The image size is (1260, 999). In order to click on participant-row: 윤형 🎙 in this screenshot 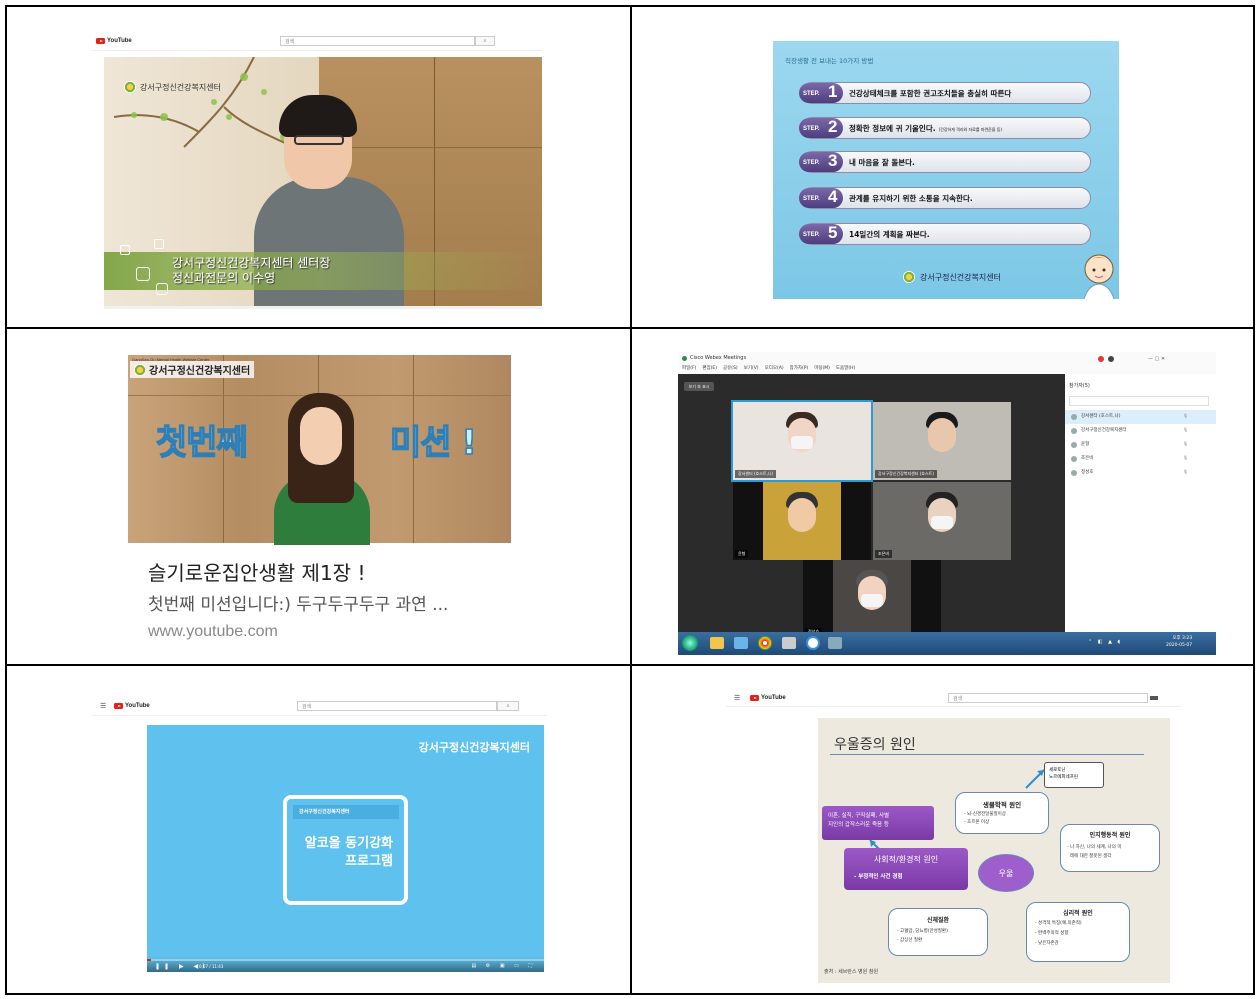, I will do `click(1140, 445)`.